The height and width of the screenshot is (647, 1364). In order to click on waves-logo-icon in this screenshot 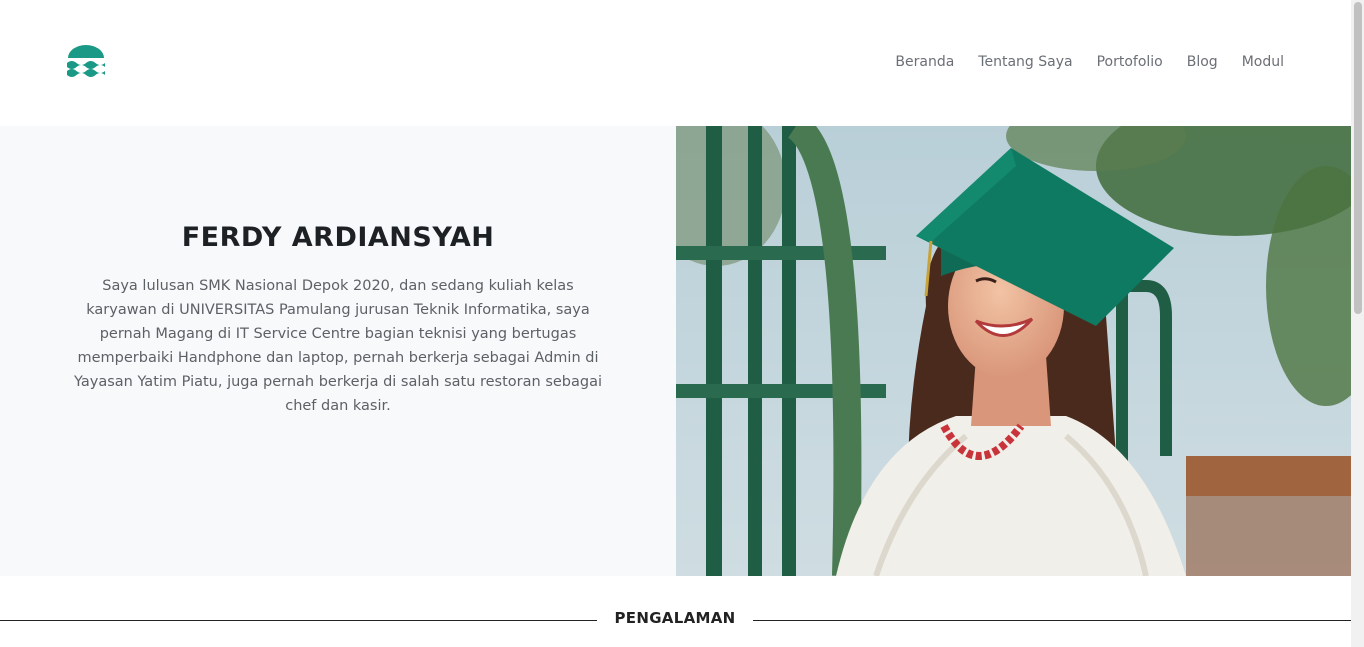, I will do `click(86, 61)`.